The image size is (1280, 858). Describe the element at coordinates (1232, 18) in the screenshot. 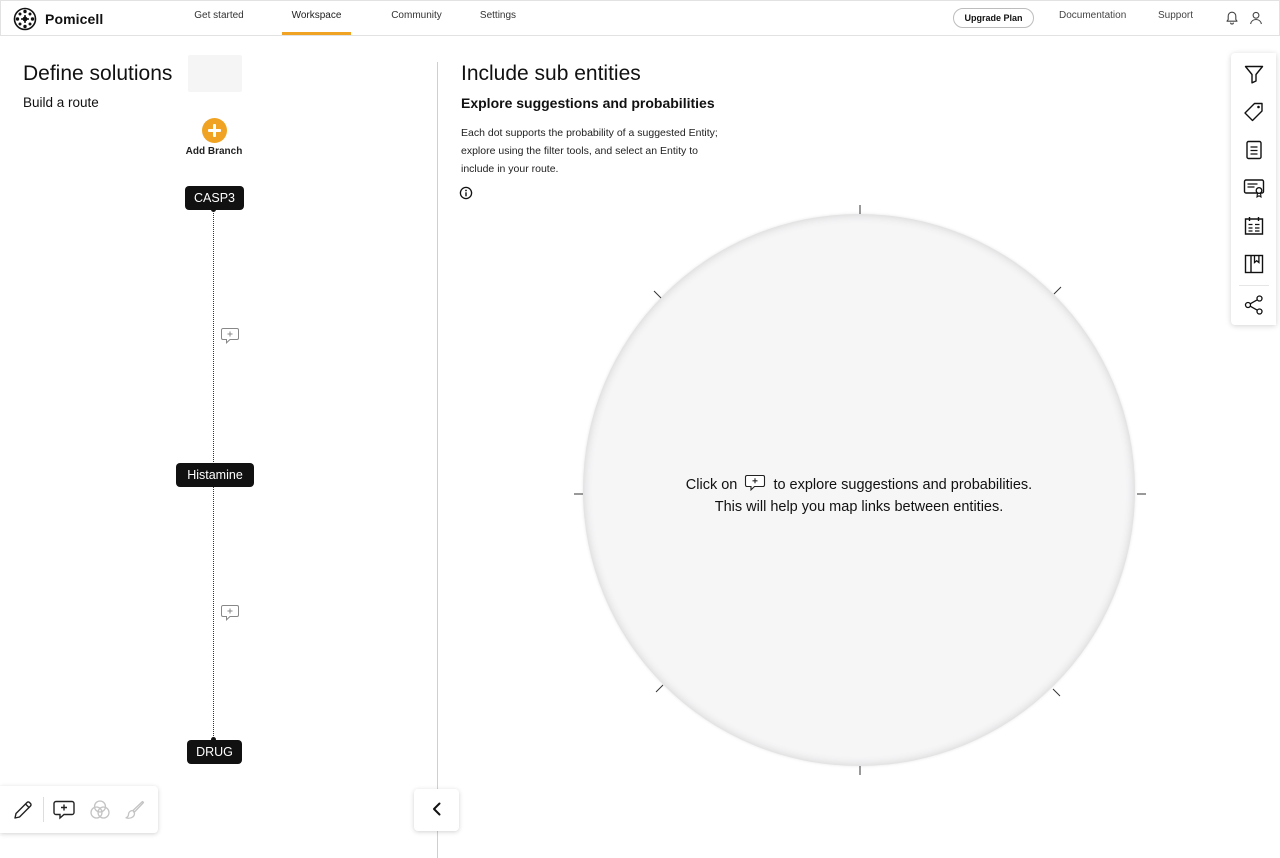

I see `bell-icon` at that location.